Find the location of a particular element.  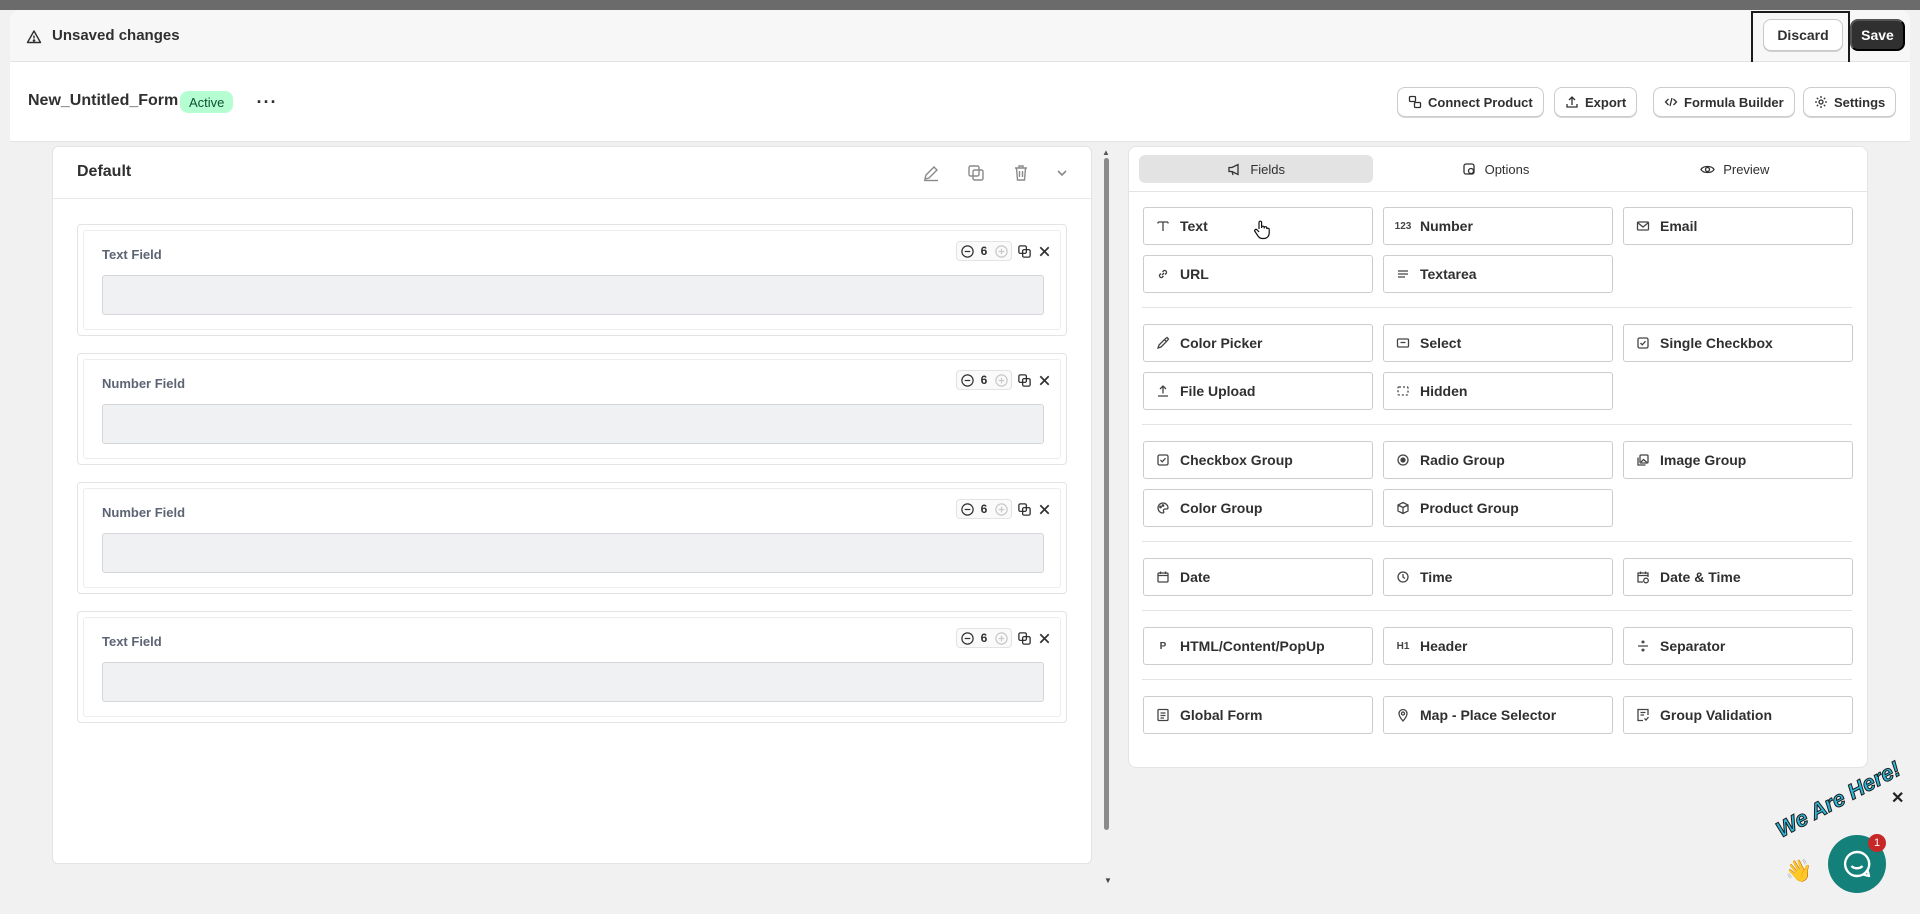

tab-options-label: Options is located at coordinates (1507, 169).